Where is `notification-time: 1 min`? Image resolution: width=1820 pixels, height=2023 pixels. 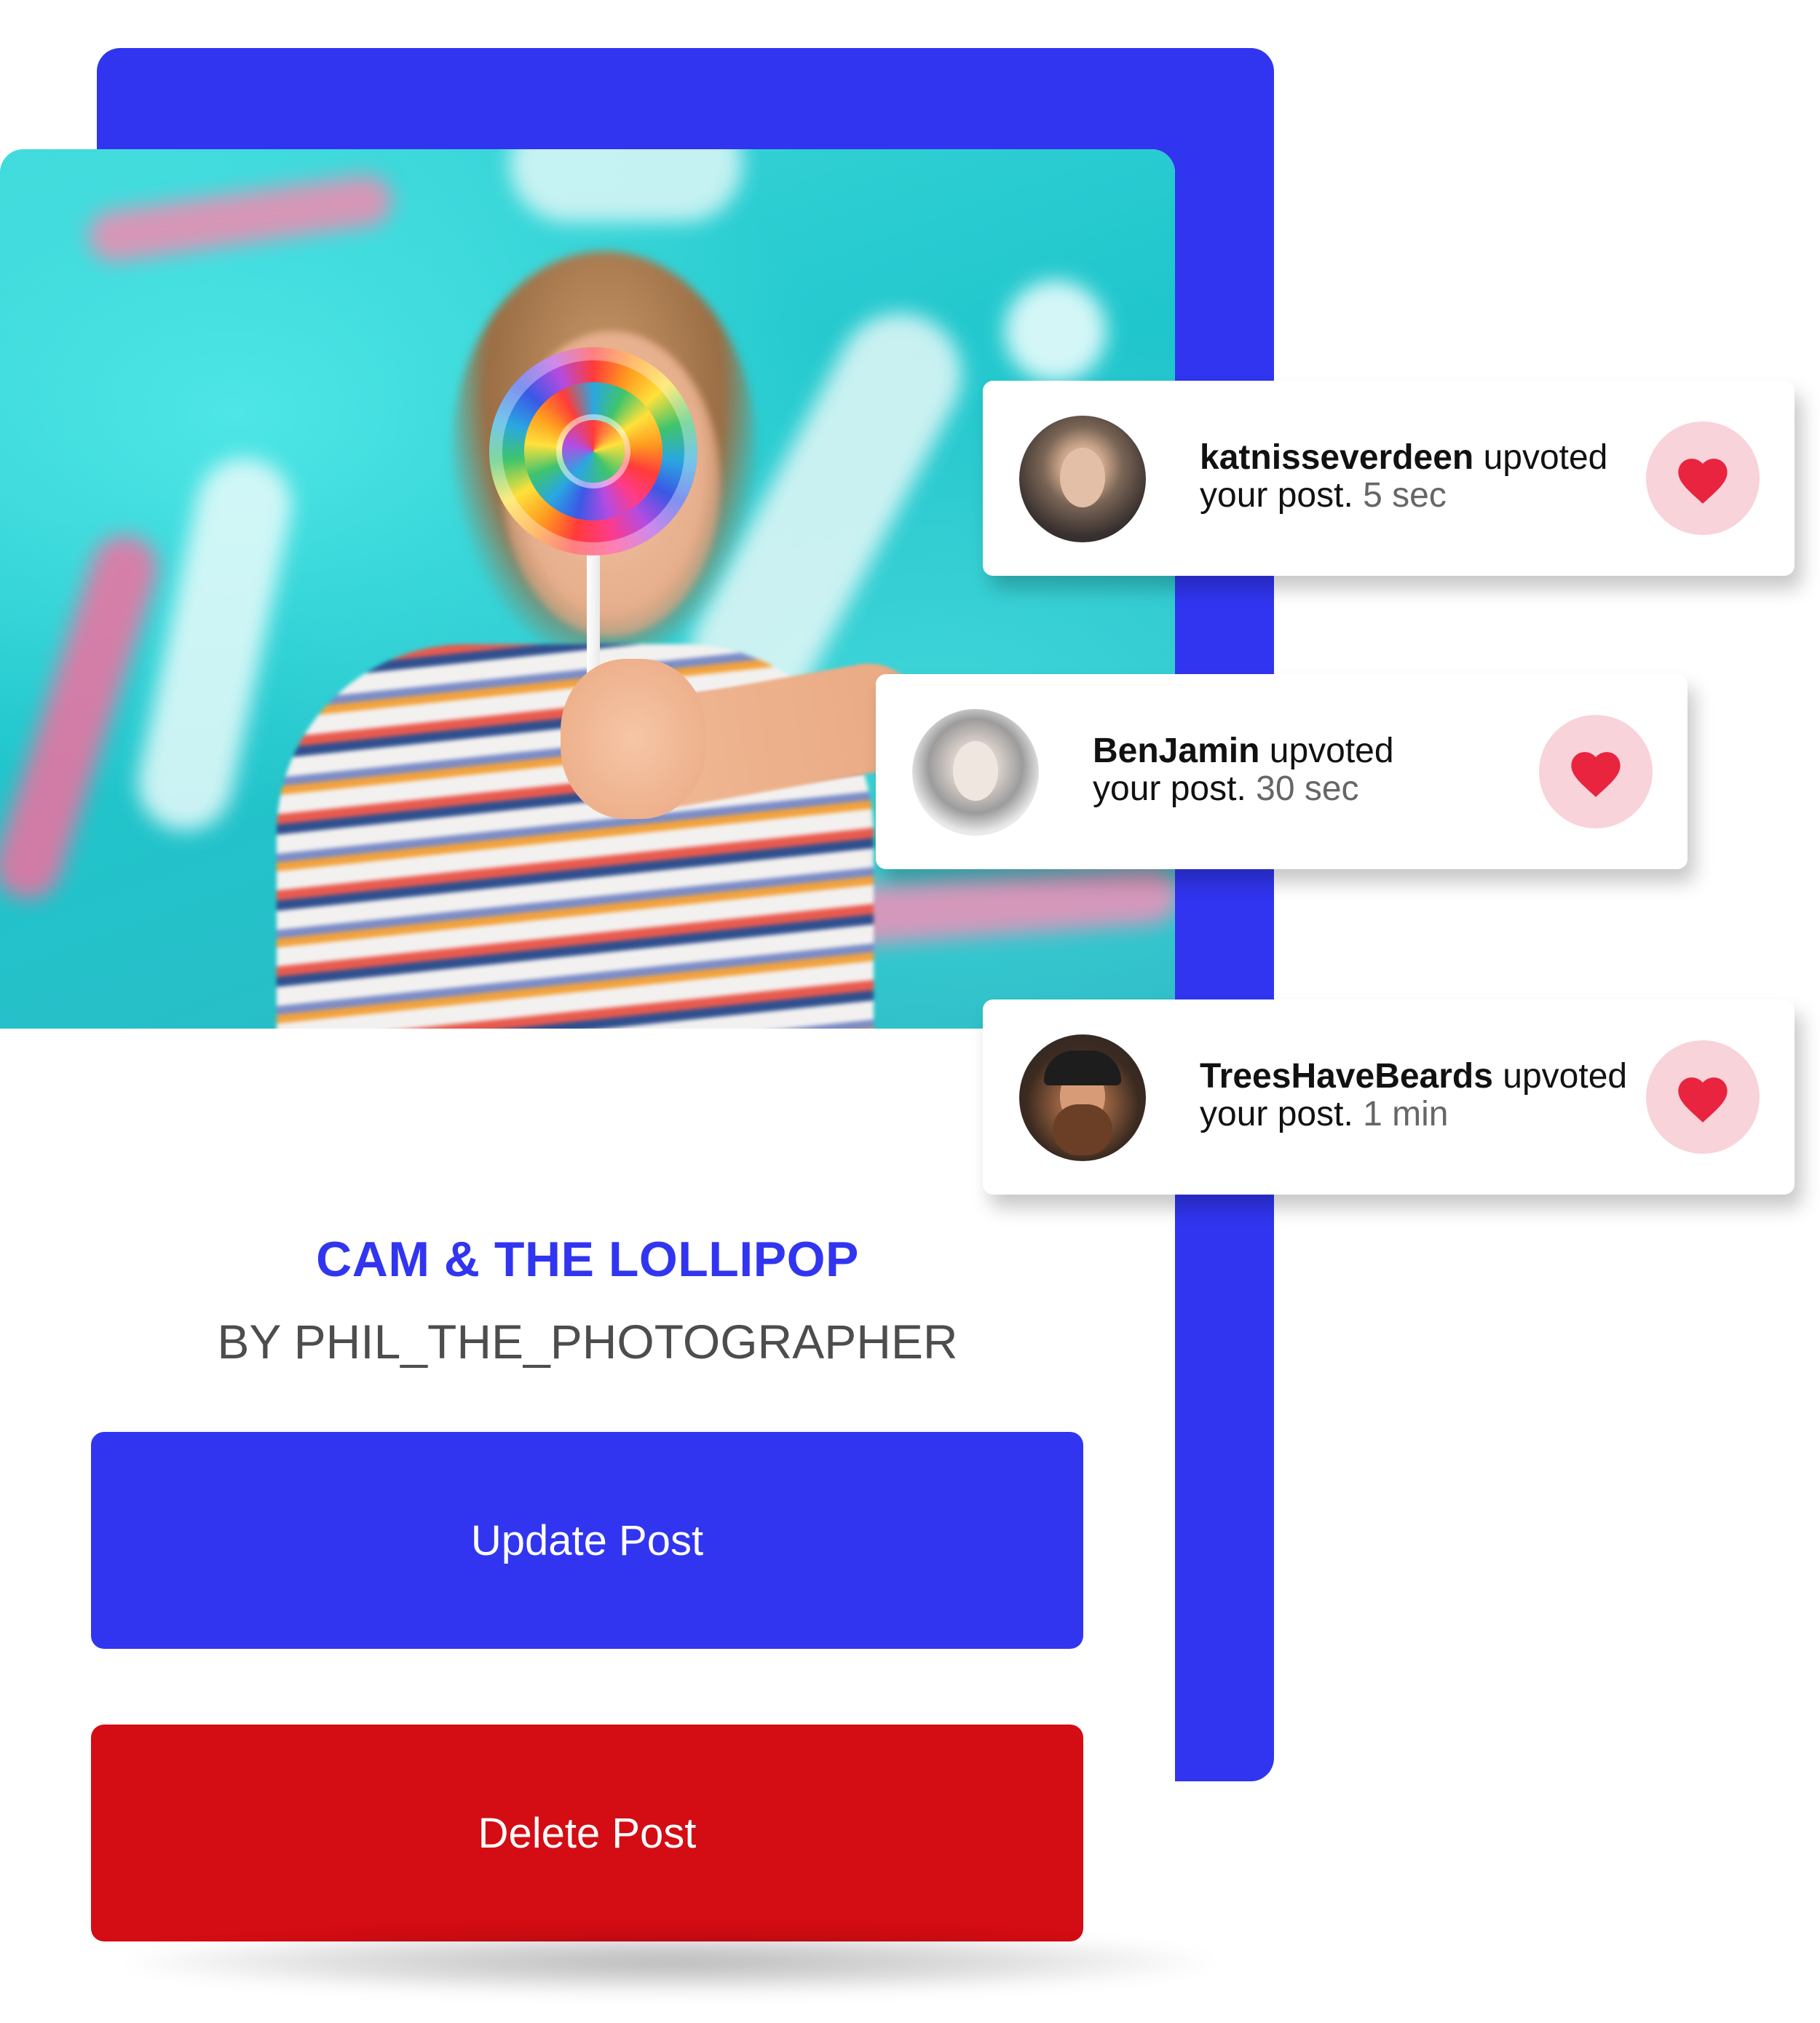
notification-time: 1 min is located at coordinates (1406, 1114).